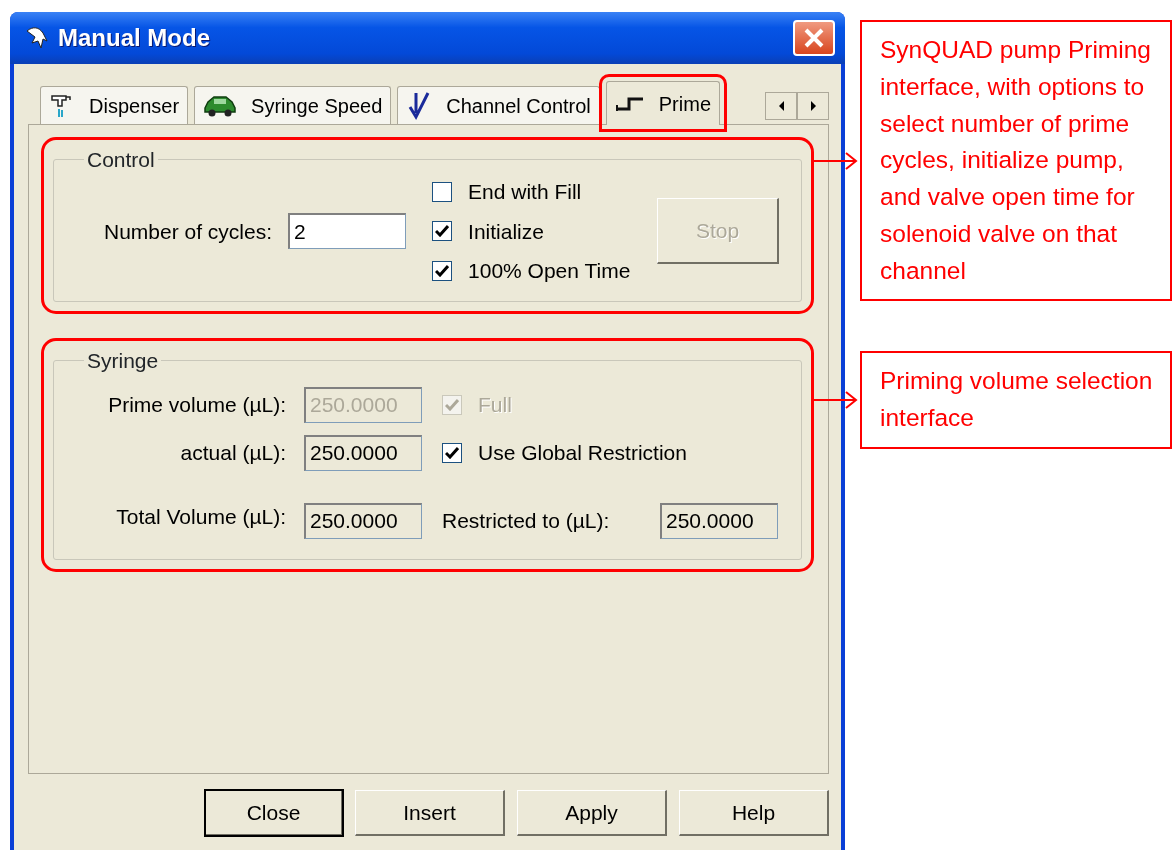 The width and height of the screenshot is (1173, 850). What do you see at coordinates (506, 231) in the screenshot?
I see `checkbox-label: Initialize` at bounding box center [506, 231].